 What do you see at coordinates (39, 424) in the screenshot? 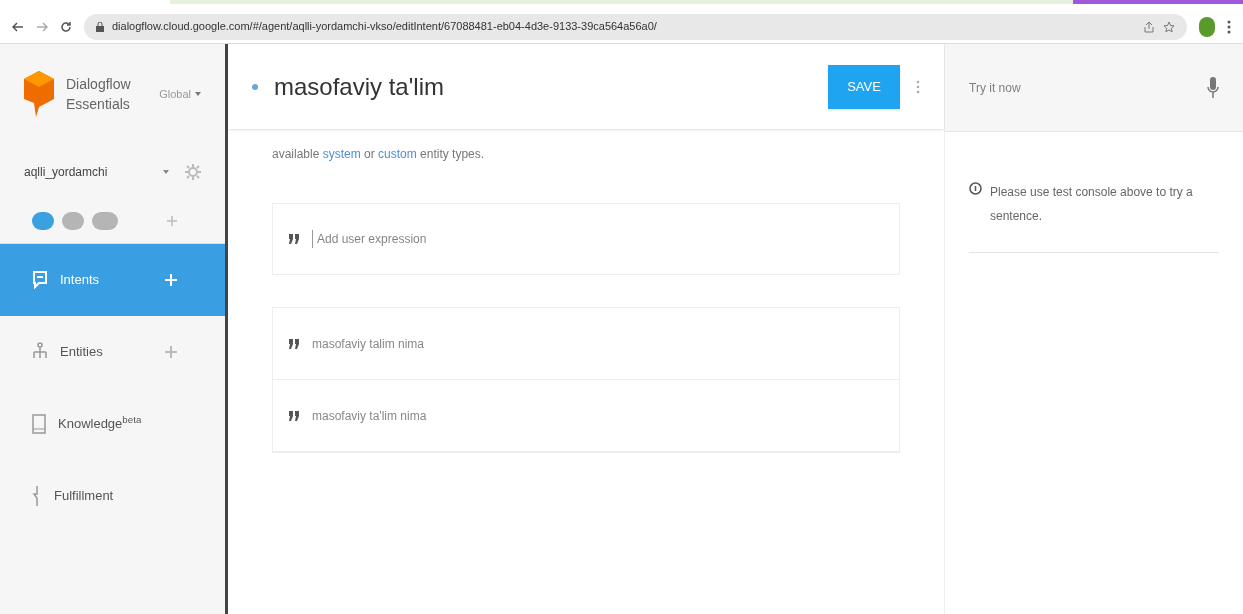
I see `book-icon` at bounding box center [39, 424].